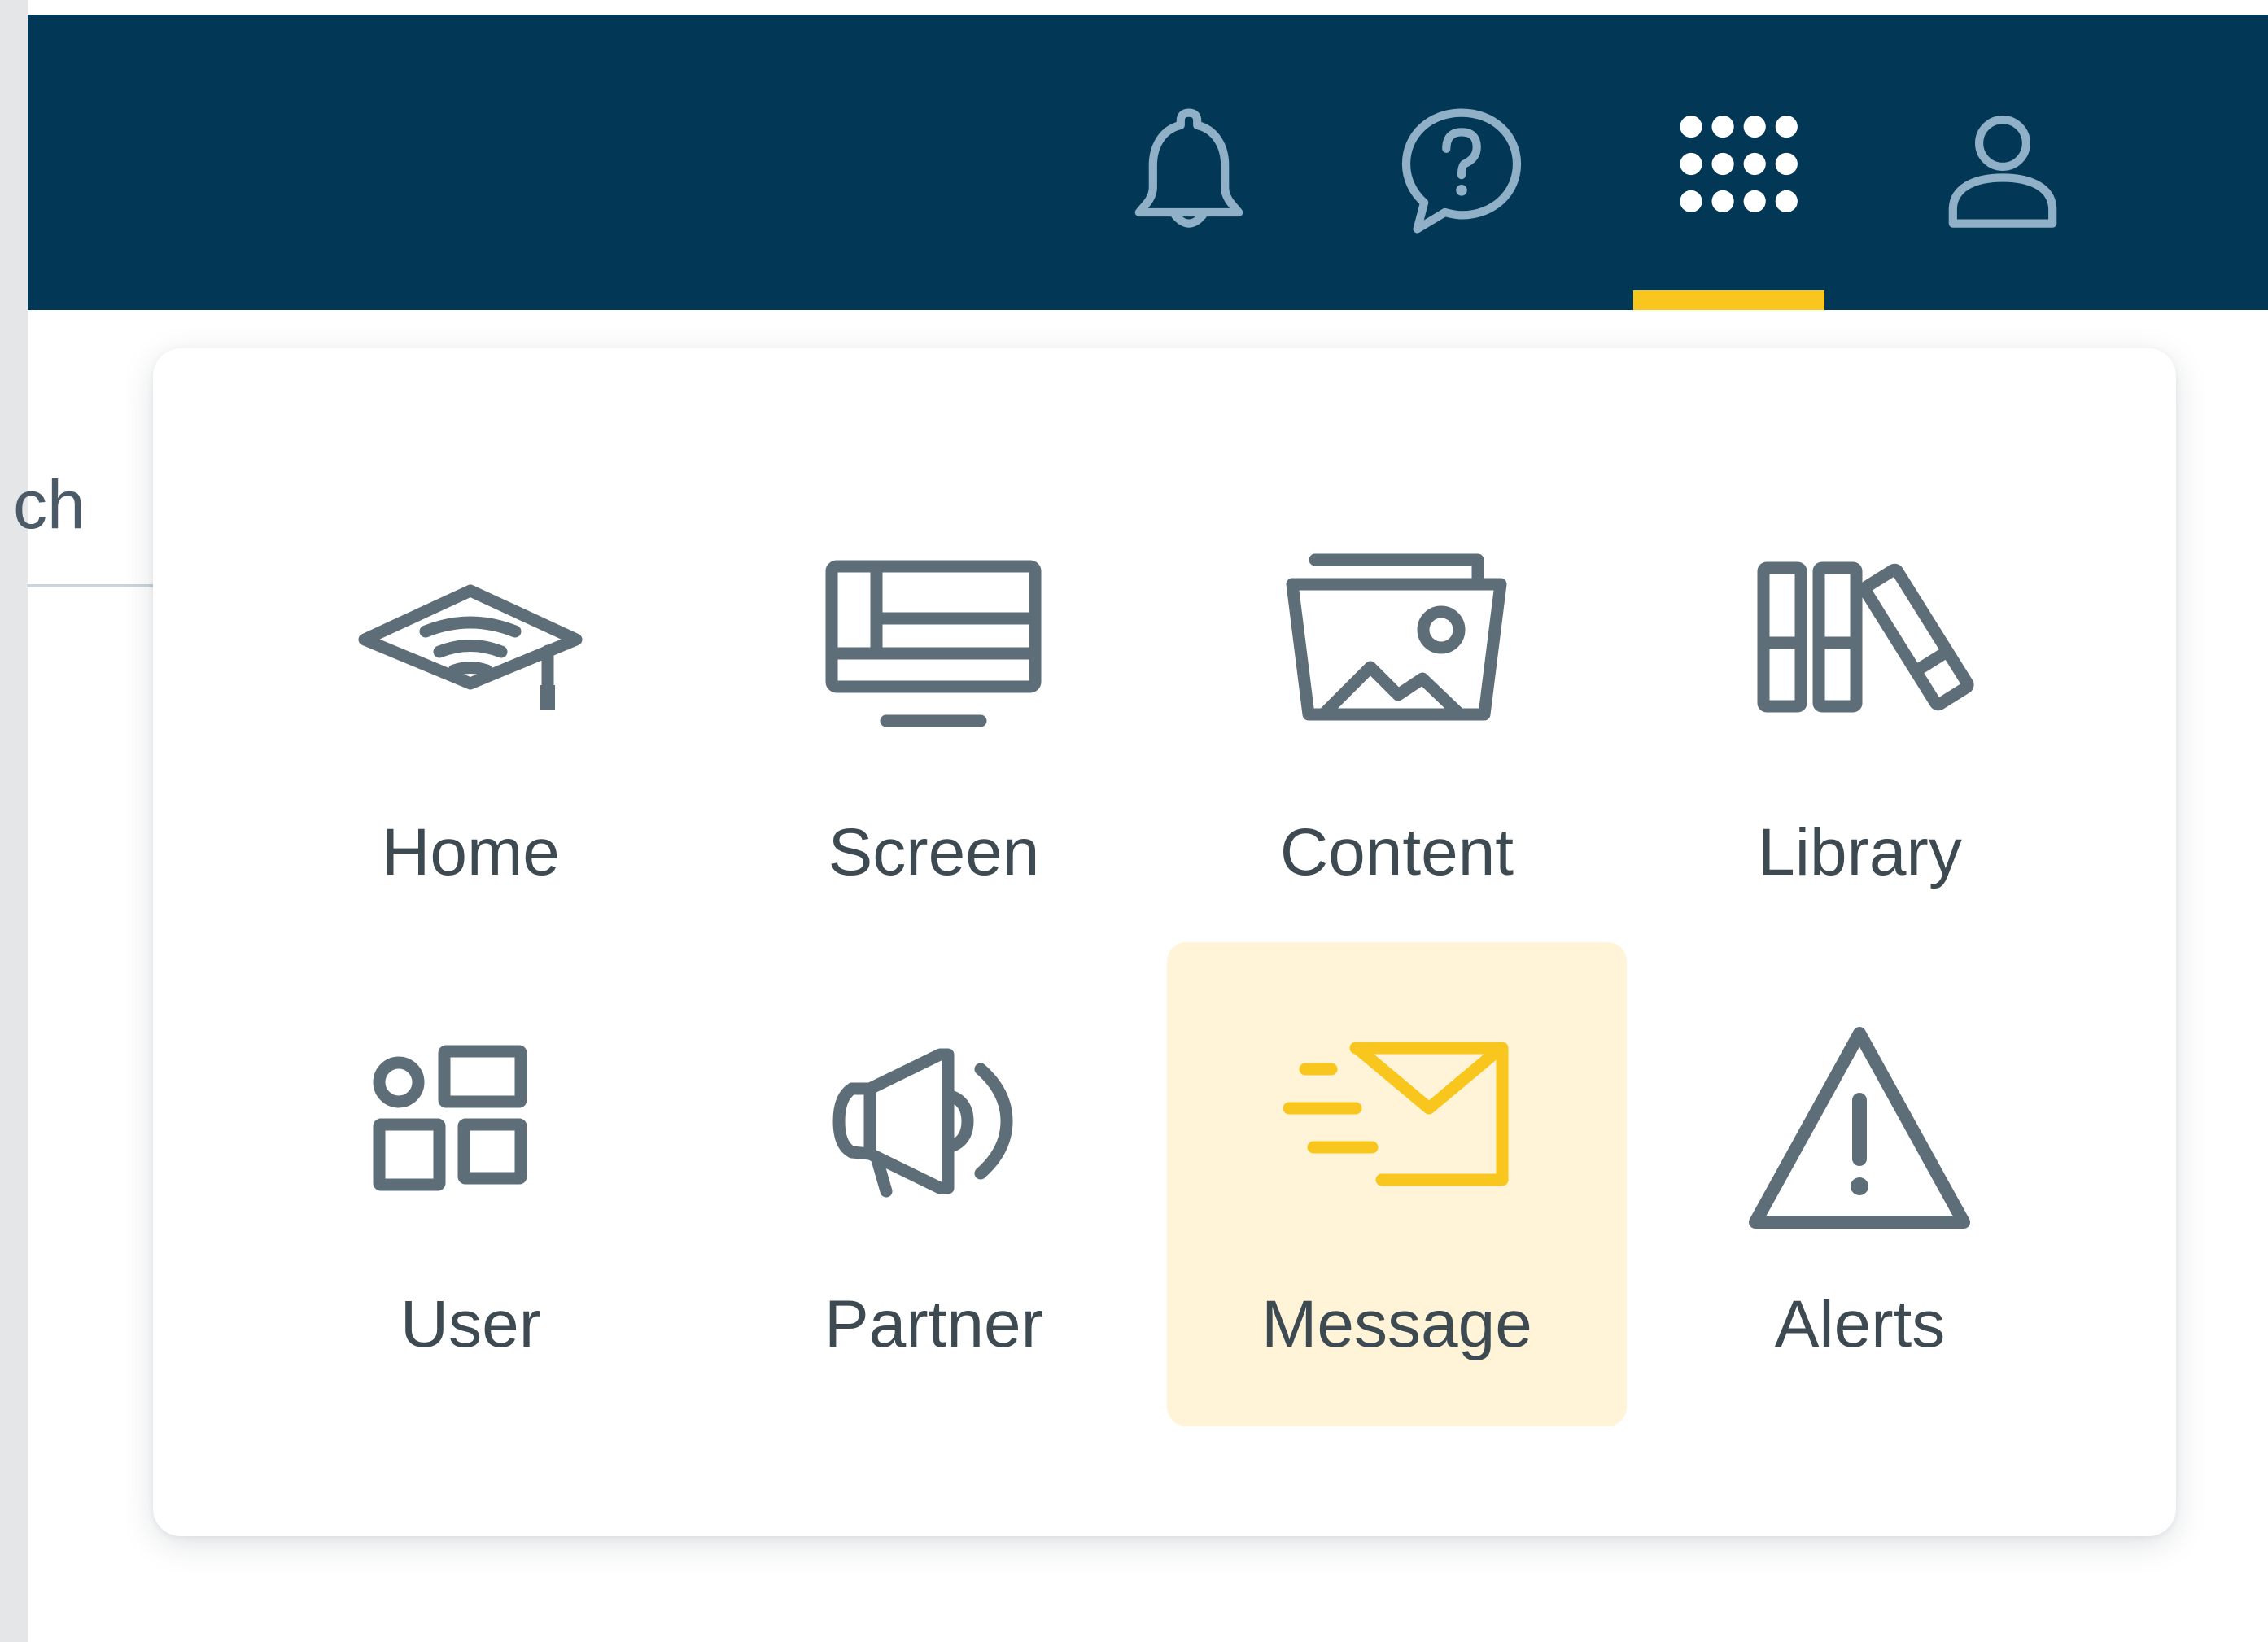 This screenshot has width=2268, height=1642. Describe the element at coordinates (49, 504) in the screenshot. I see `search-placeholder-text: ch` at that location.